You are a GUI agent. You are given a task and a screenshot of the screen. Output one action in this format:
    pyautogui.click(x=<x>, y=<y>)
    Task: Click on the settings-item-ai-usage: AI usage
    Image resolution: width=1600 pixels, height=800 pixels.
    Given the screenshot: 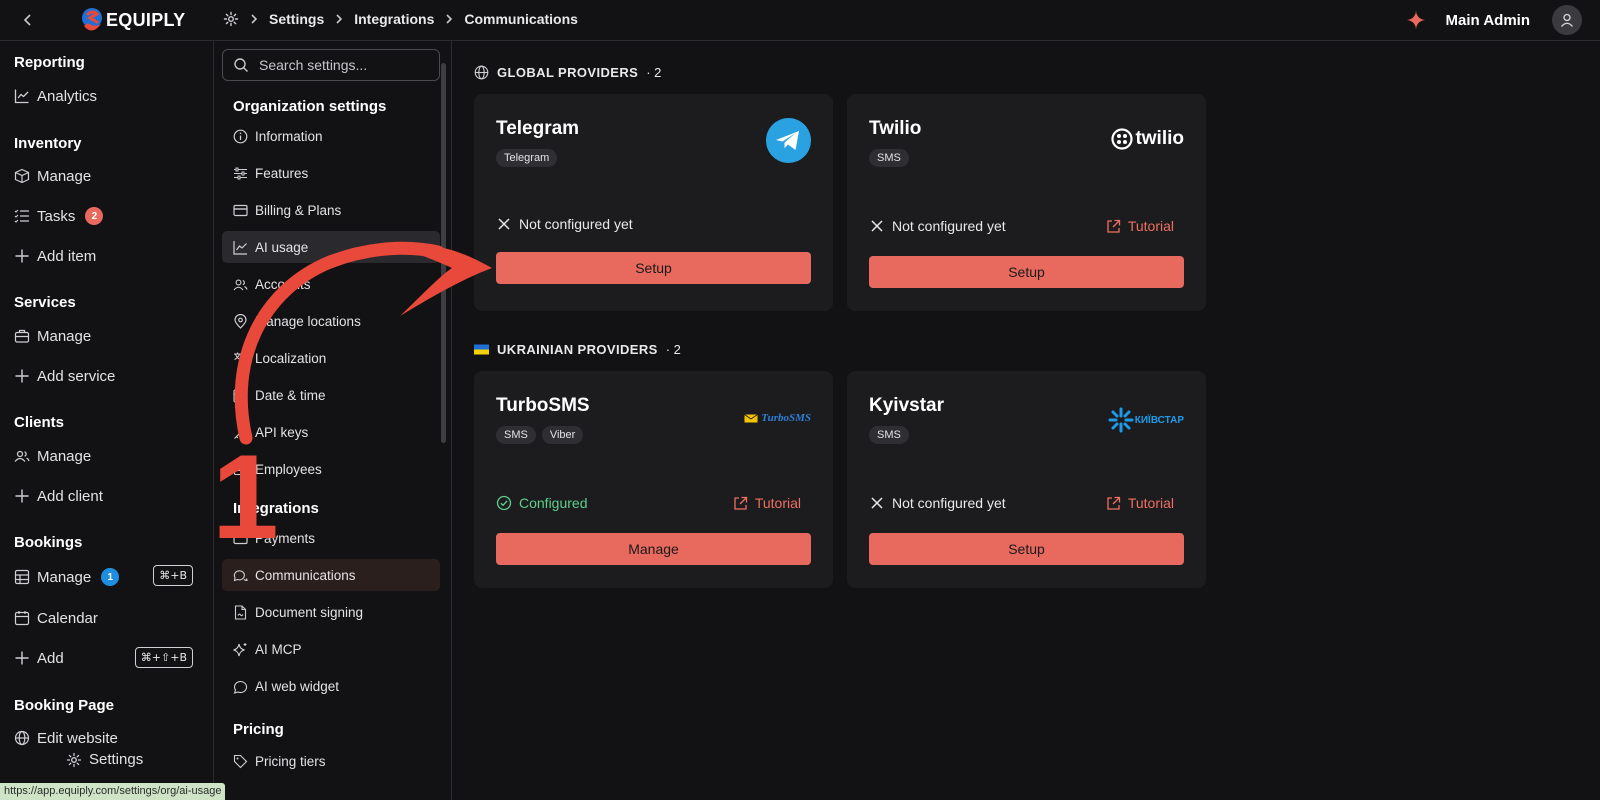 What is the action you would take?
    pyautogui.click(x=331, y=247)
    